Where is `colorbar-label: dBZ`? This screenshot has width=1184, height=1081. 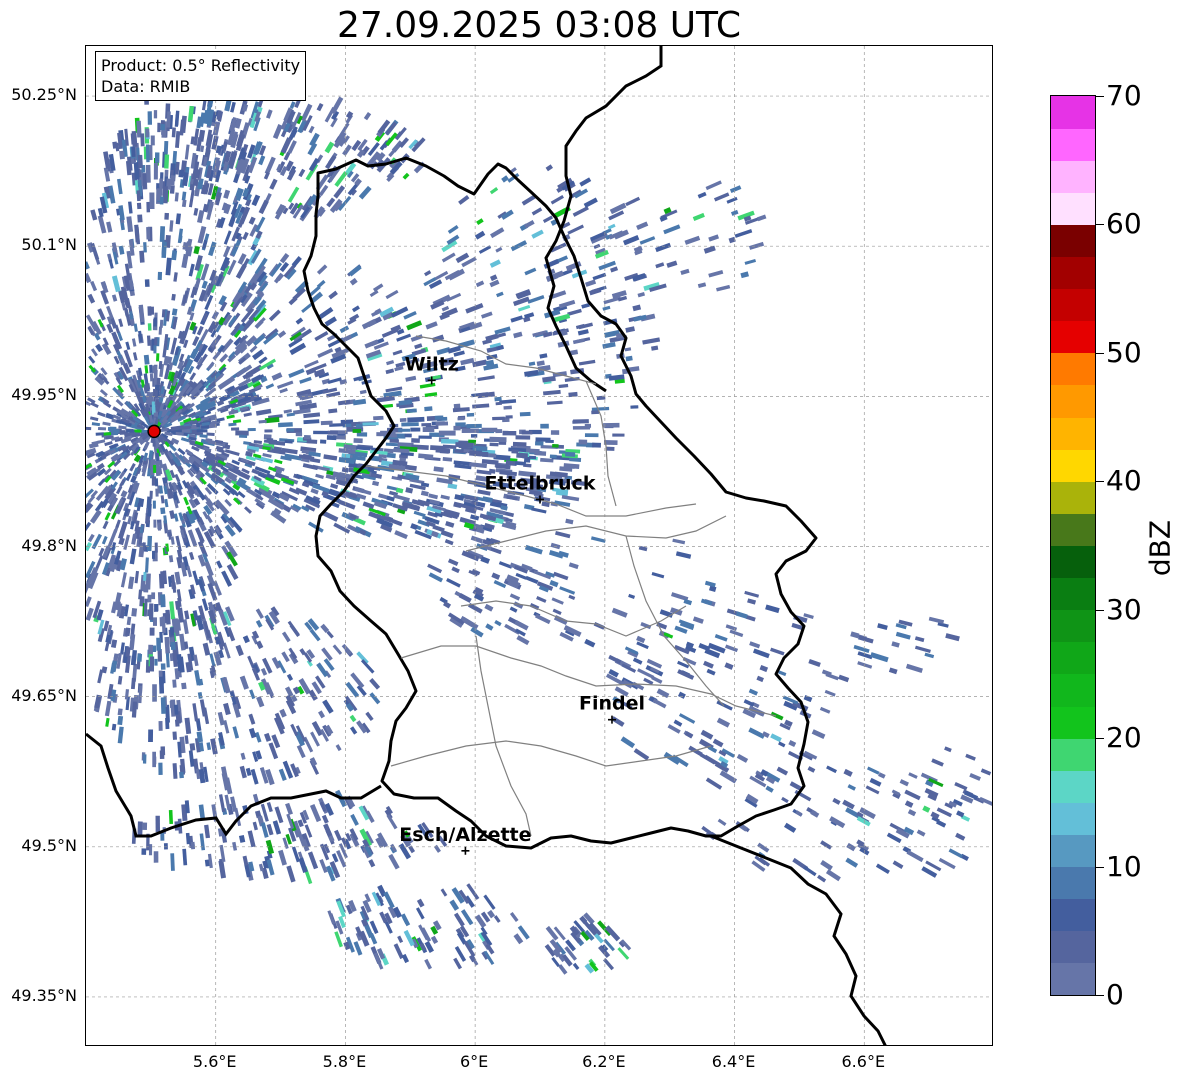
colorbar-label: dBZ is located at coordinates (1160, 548).